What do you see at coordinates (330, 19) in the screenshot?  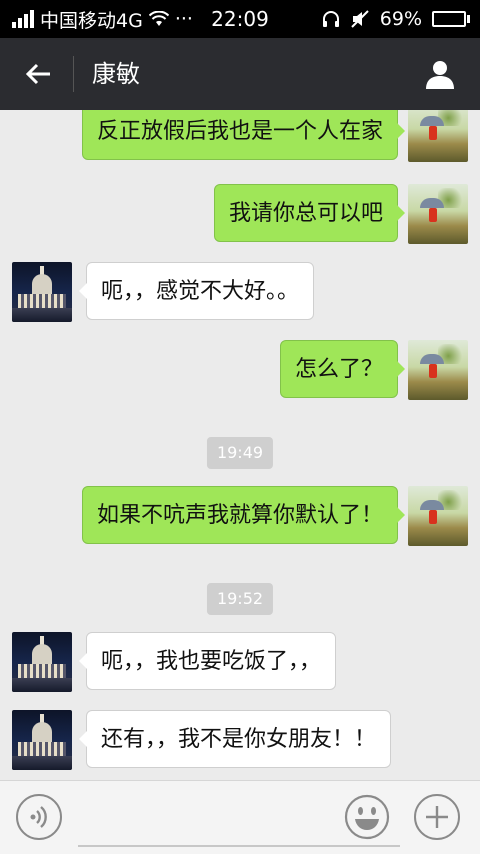 I see `headphones-icon` at bounding box center [330, 19].